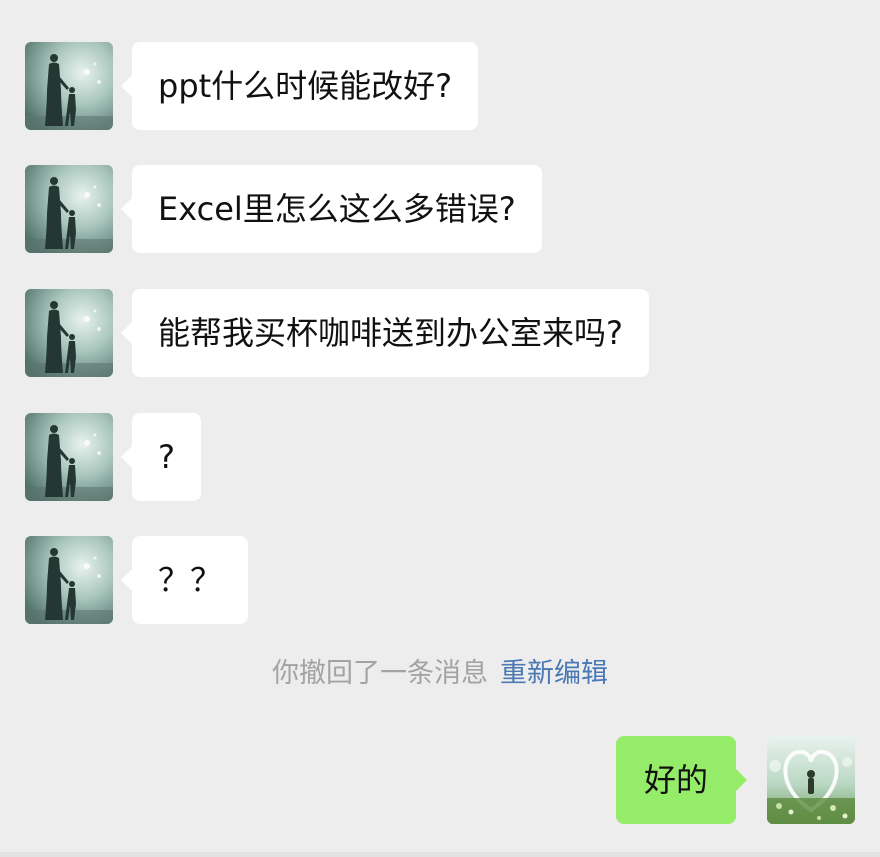 This screenshot has width=880, height=857. I want to click on recall-notice-text: 你撤回了一条消息, so click(380, 673).